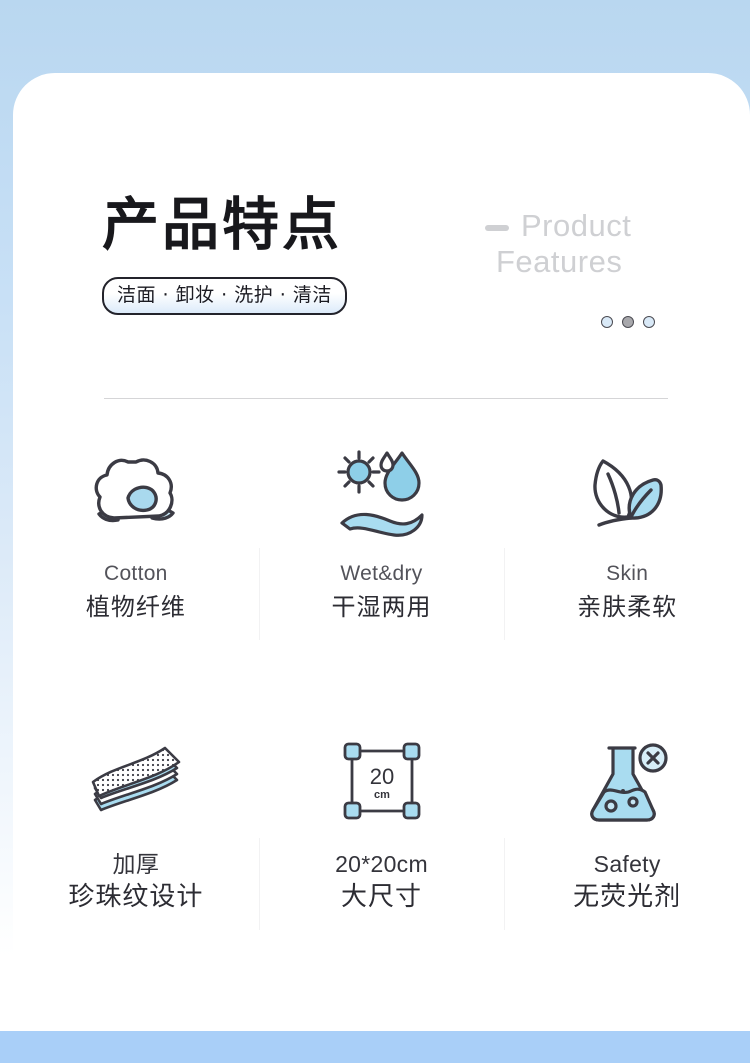 The image size is (750, 1063). Describe the element at coordinates (381, 776) in the screenshot. I see `size-number: 20` at that location.